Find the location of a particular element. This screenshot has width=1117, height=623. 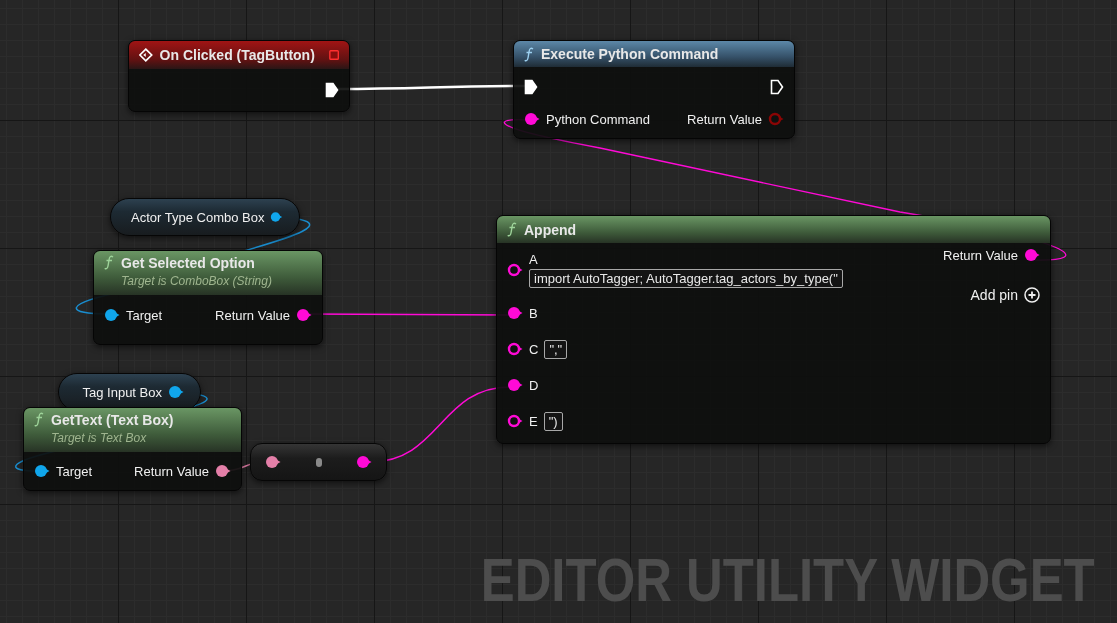

node-title: Append is located at coordinates (550, 229).